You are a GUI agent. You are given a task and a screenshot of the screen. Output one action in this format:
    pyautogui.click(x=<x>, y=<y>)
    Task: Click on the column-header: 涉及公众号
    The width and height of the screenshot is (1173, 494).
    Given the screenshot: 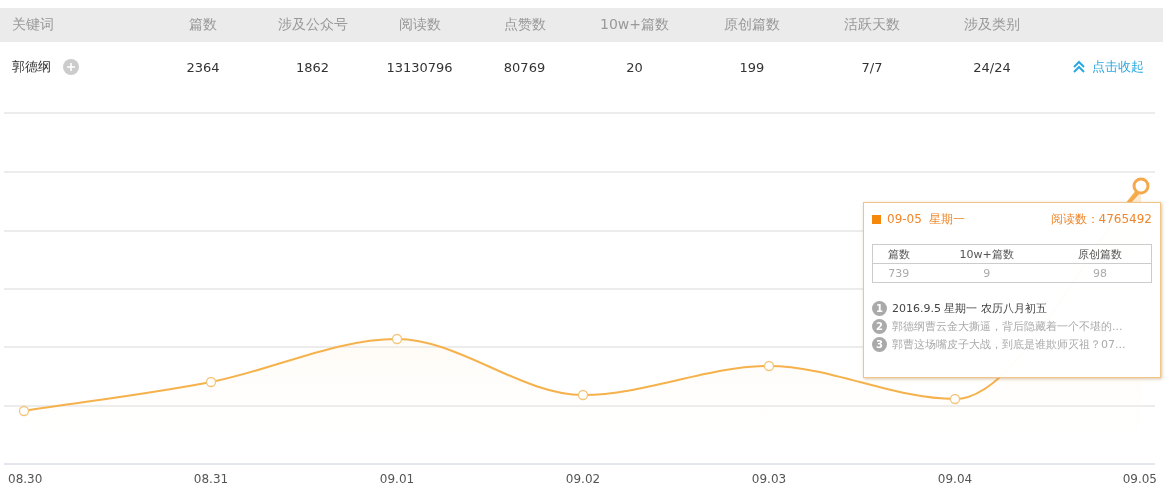 What is the action you would take?
    pyautogui.click(x=312, y=25)
    